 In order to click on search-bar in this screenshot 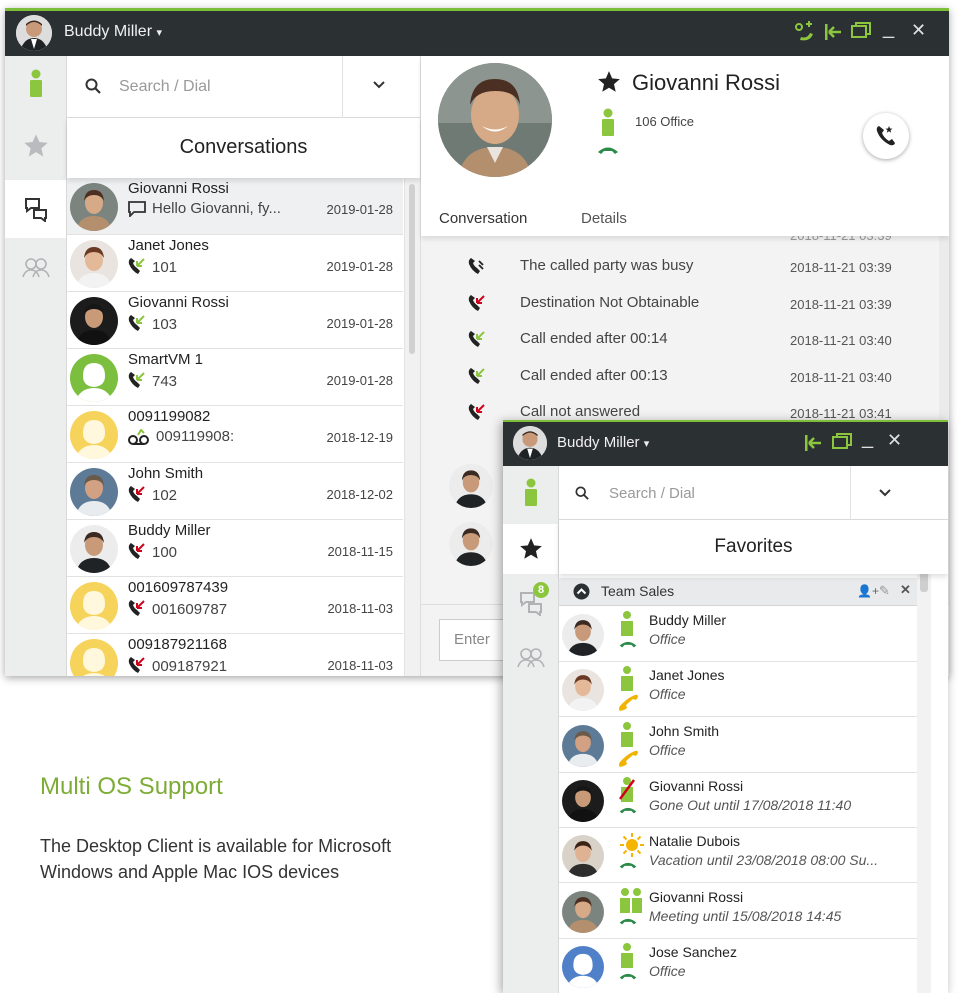, I will do `click(243, 87)`.